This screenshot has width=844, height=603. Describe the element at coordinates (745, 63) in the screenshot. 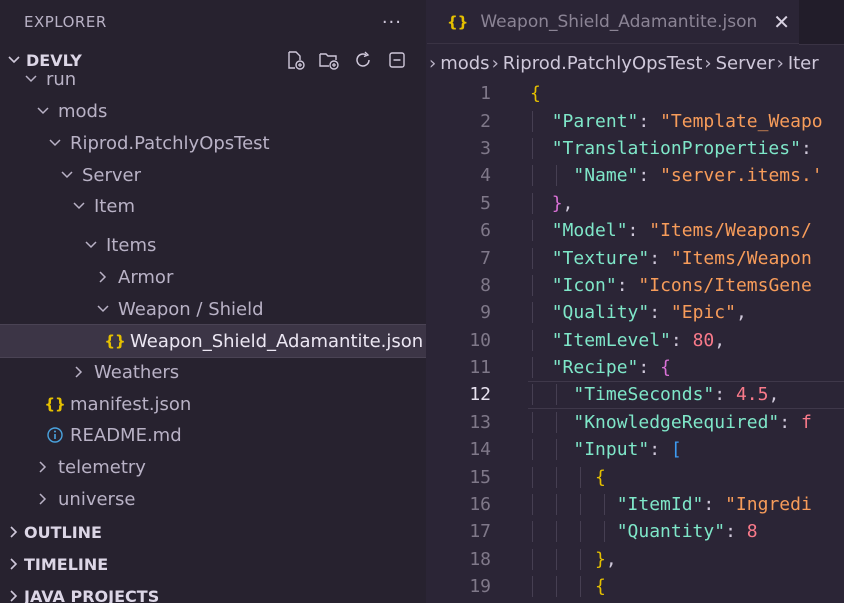

I see `breadcrumb-item: Server` at that location.